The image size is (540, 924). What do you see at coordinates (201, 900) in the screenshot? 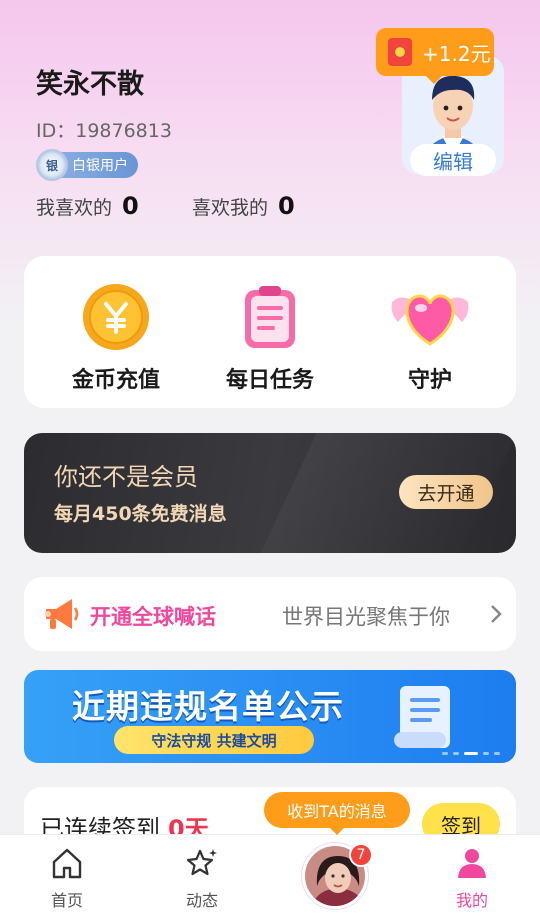
I see `tab-label: 动态` at bounding box center [201, 900].